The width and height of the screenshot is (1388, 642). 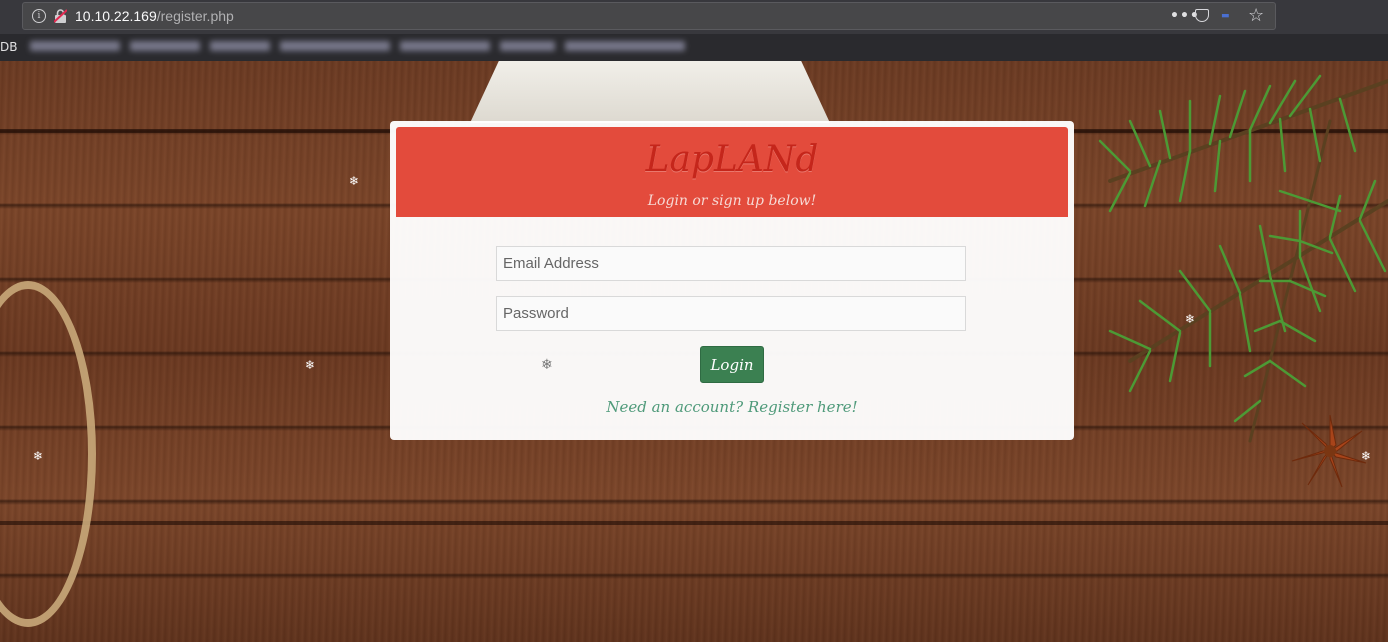 What do you see at coordinates (732, 201) in the screenshot?
I see `card-subtitle: Login or sign up below!` at bounding box center [732, 201].